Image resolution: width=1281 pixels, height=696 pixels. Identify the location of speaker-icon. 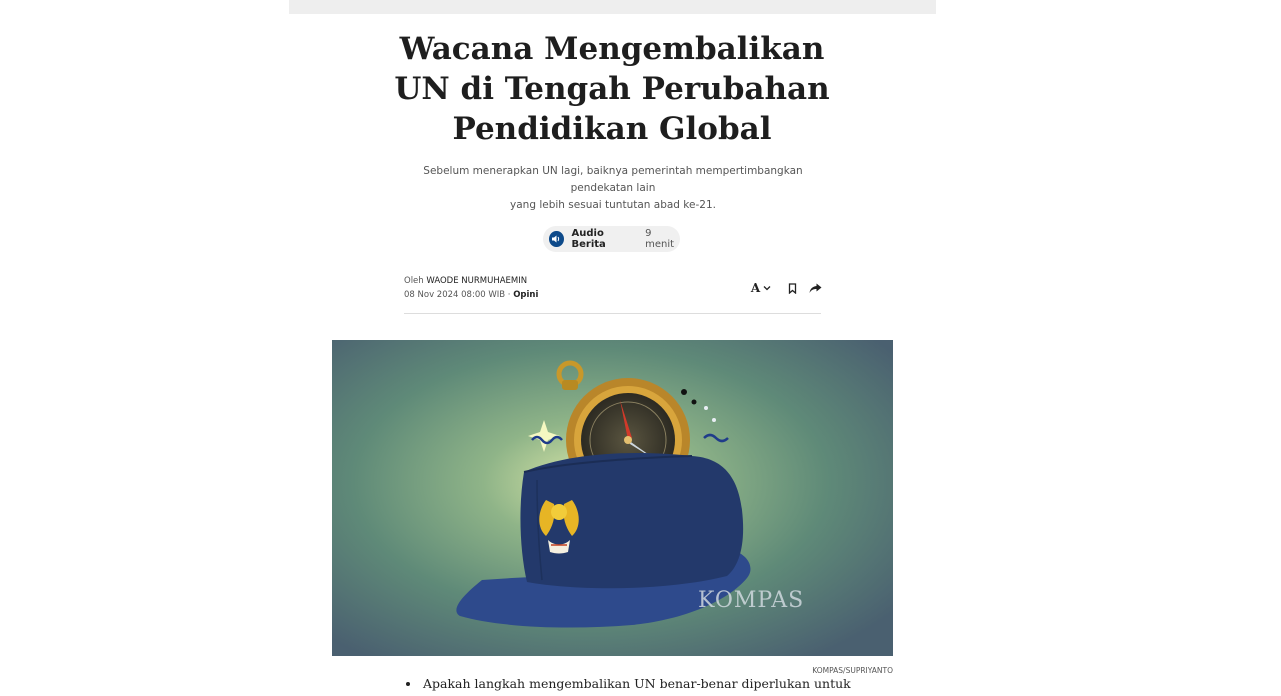
(556, 239).